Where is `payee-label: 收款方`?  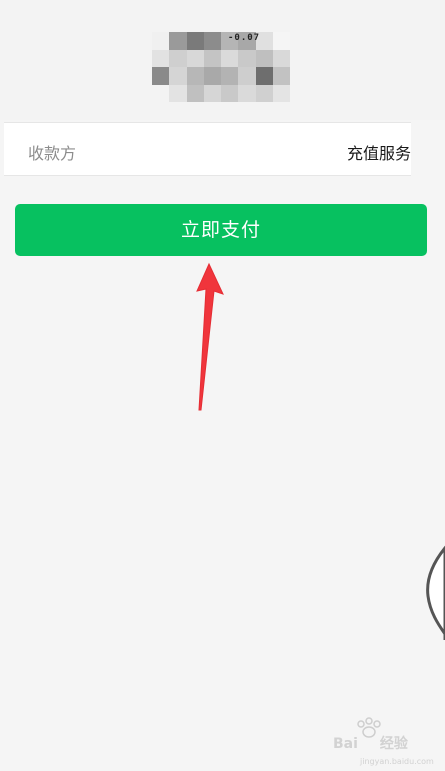 payee-label: 收款方 is located at coordinates (52, 153).